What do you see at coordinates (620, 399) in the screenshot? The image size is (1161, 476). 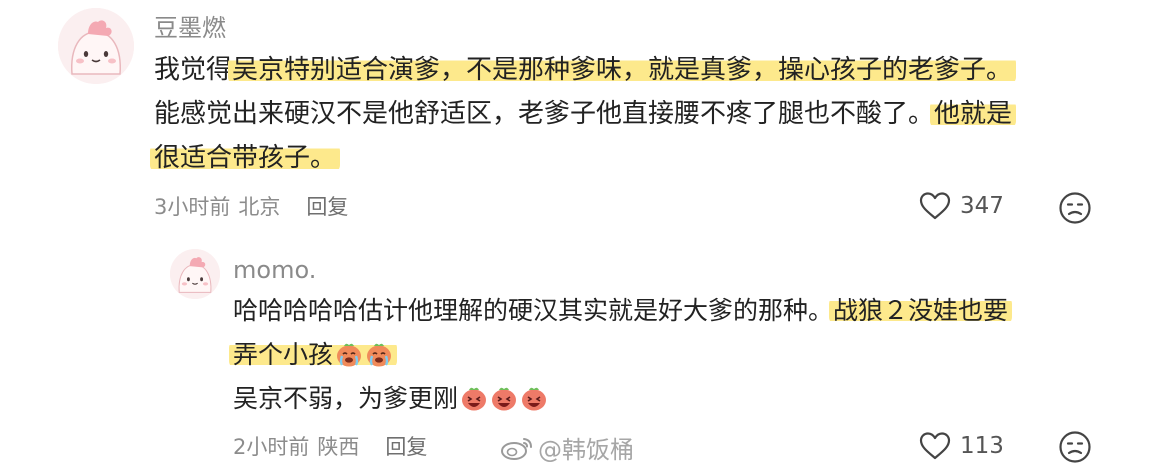 I see `reply-line-3: 吴京不弱，为爹更刚` at bounding box center [620, 399].